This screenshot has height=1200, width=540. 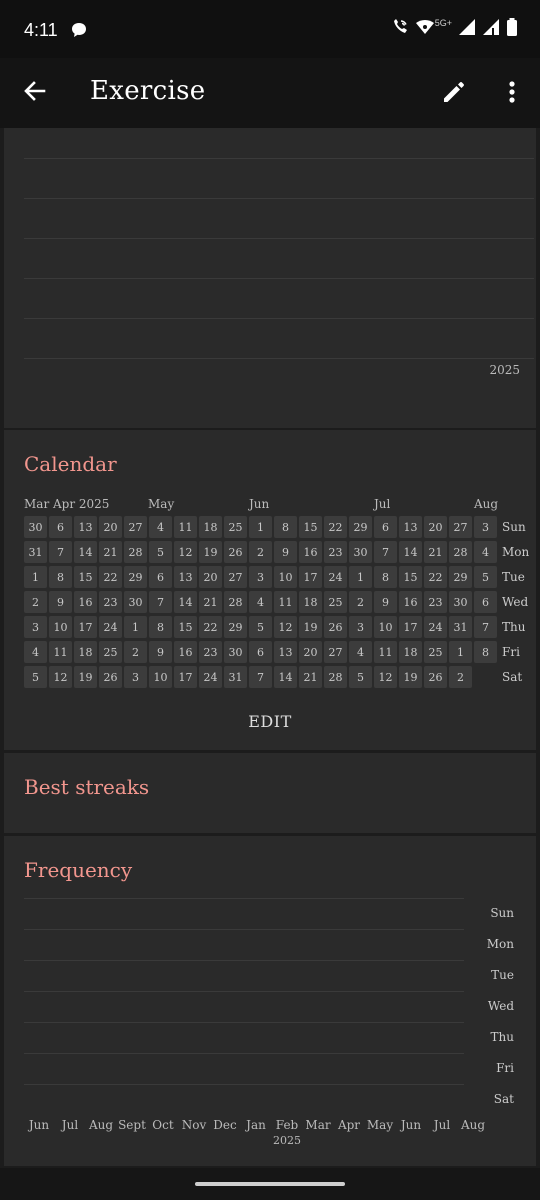 I want to click on home-indicator, so click(x=270, y=1184).